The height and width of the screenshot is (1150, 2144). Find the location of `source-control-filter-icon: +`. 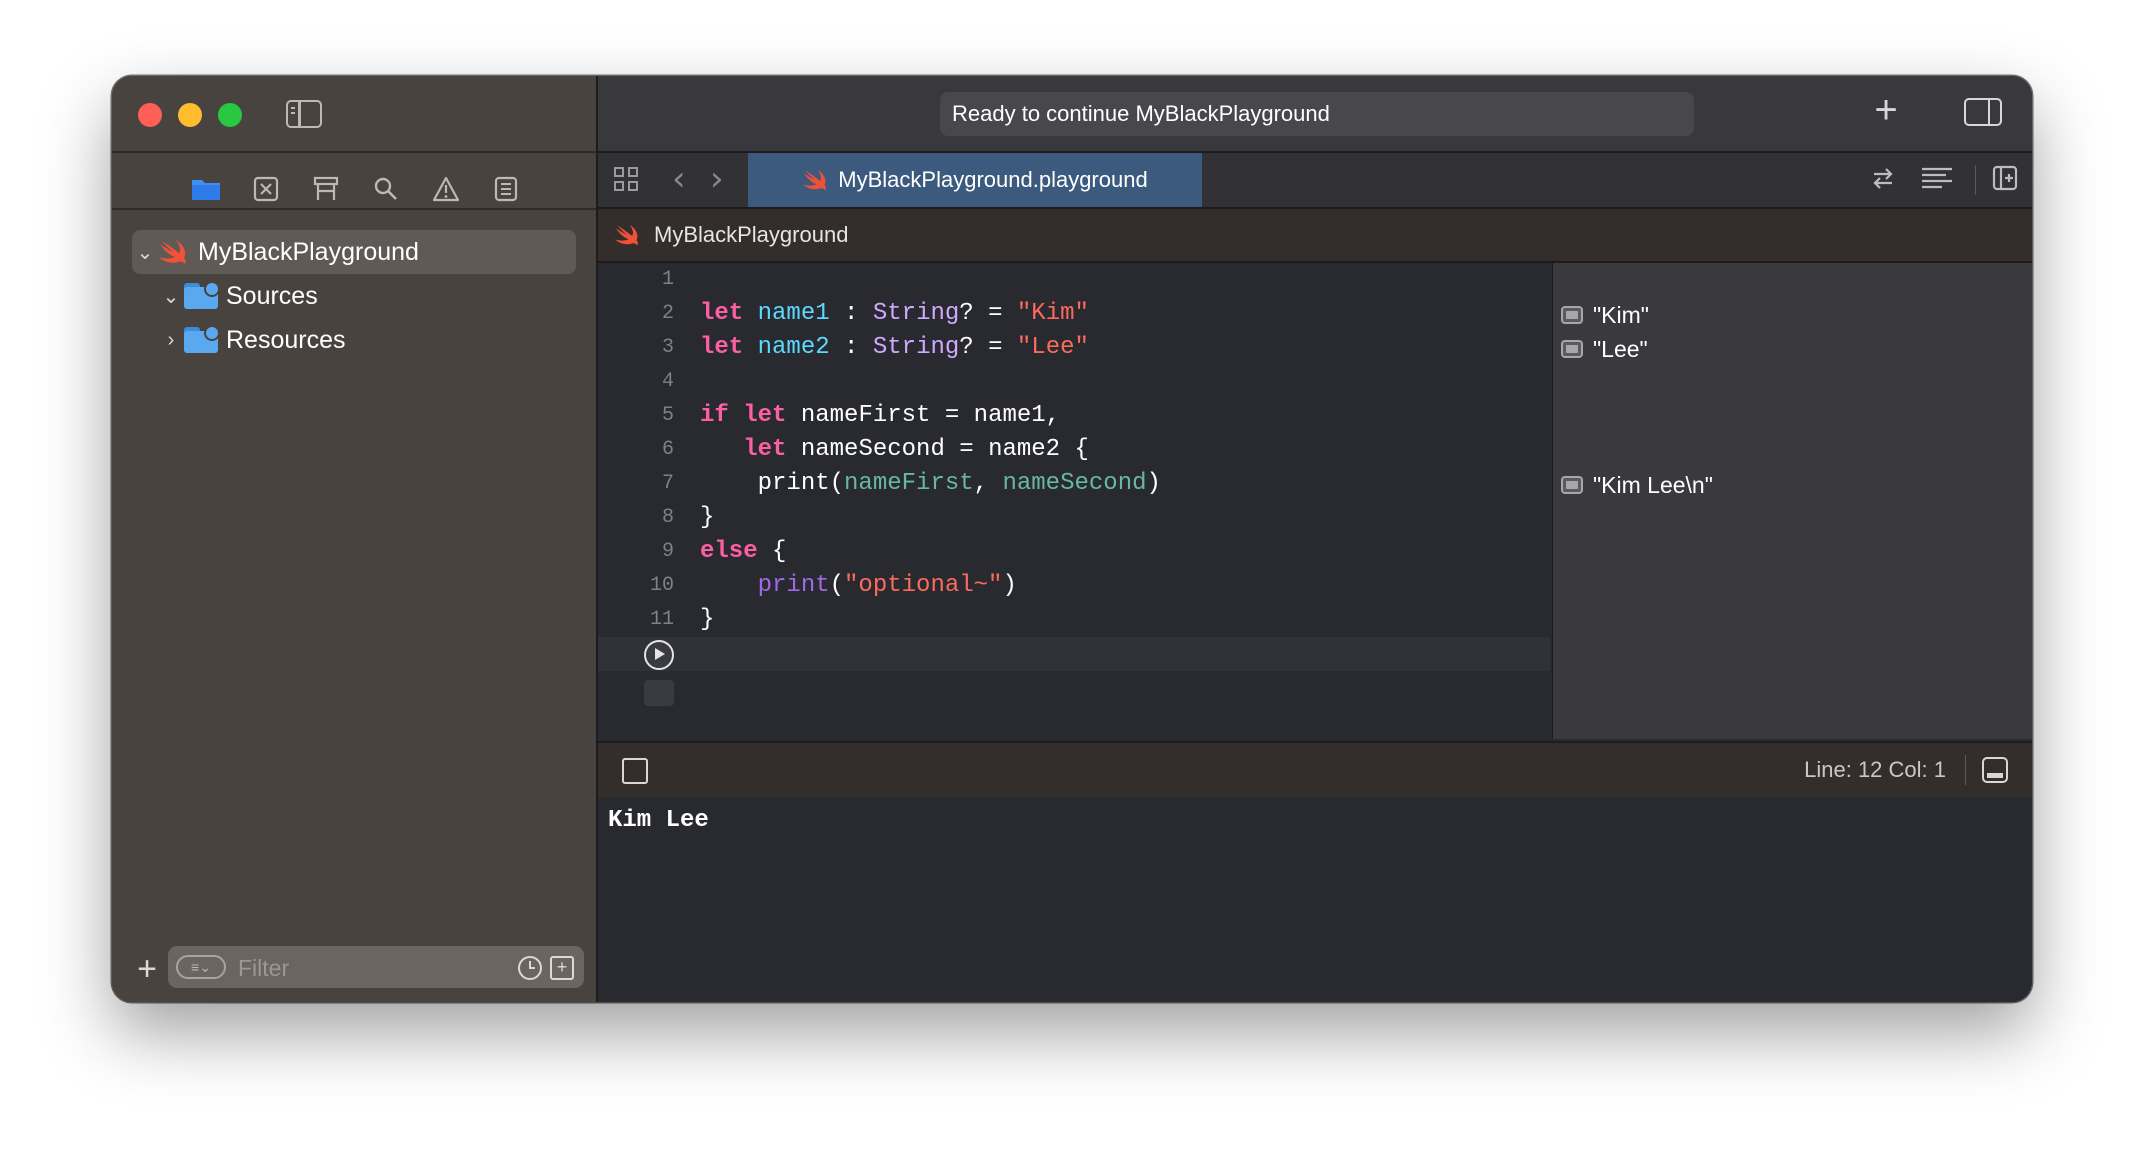

source-control-filter-icon: + is located at coordinates (562, 968).